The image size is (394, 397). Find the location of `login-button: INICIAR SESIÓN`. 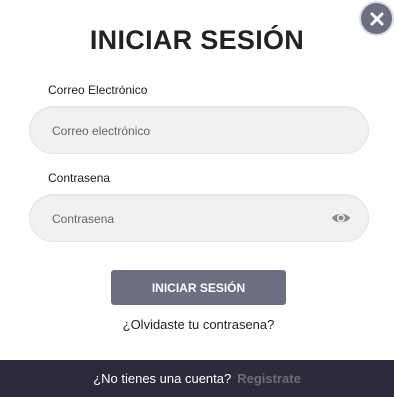

login-button: INICIAR SESIÓN is located at coordinates (198, 287).